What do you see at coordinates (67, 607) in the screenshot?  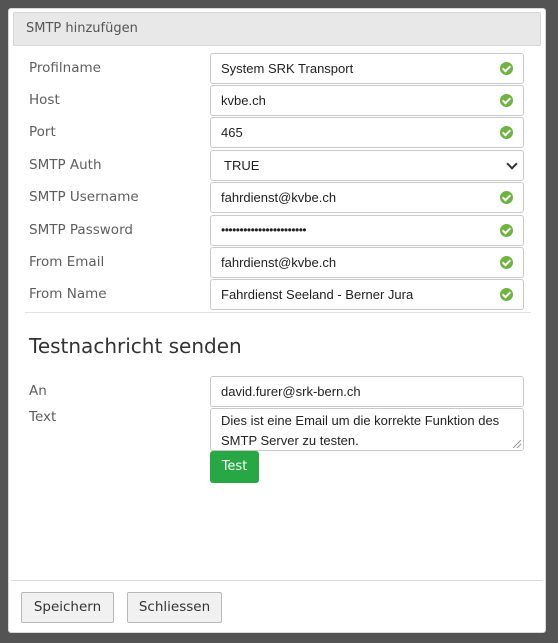 I see `save-button: Speichern` at bounding box center [67, 607].